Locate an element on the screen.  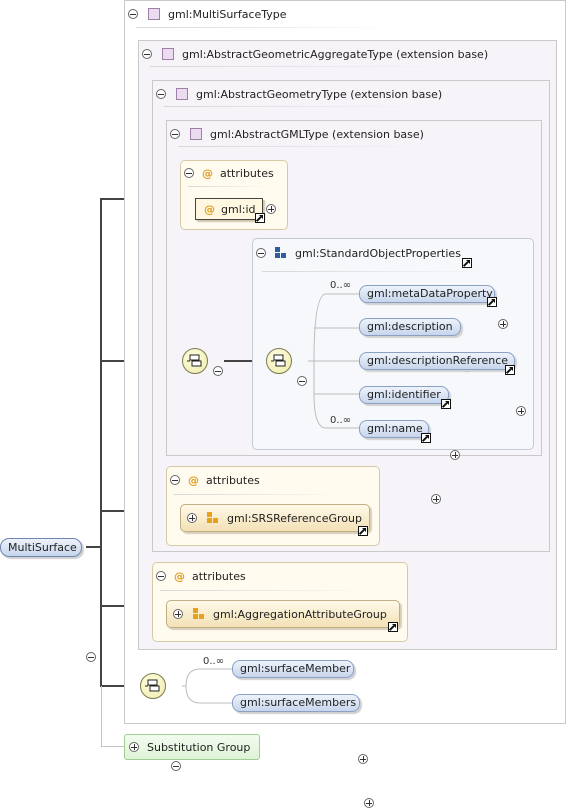
gml-type-header: gml:AbstractGMLType (extension base) is located at coordinates (297, 134).